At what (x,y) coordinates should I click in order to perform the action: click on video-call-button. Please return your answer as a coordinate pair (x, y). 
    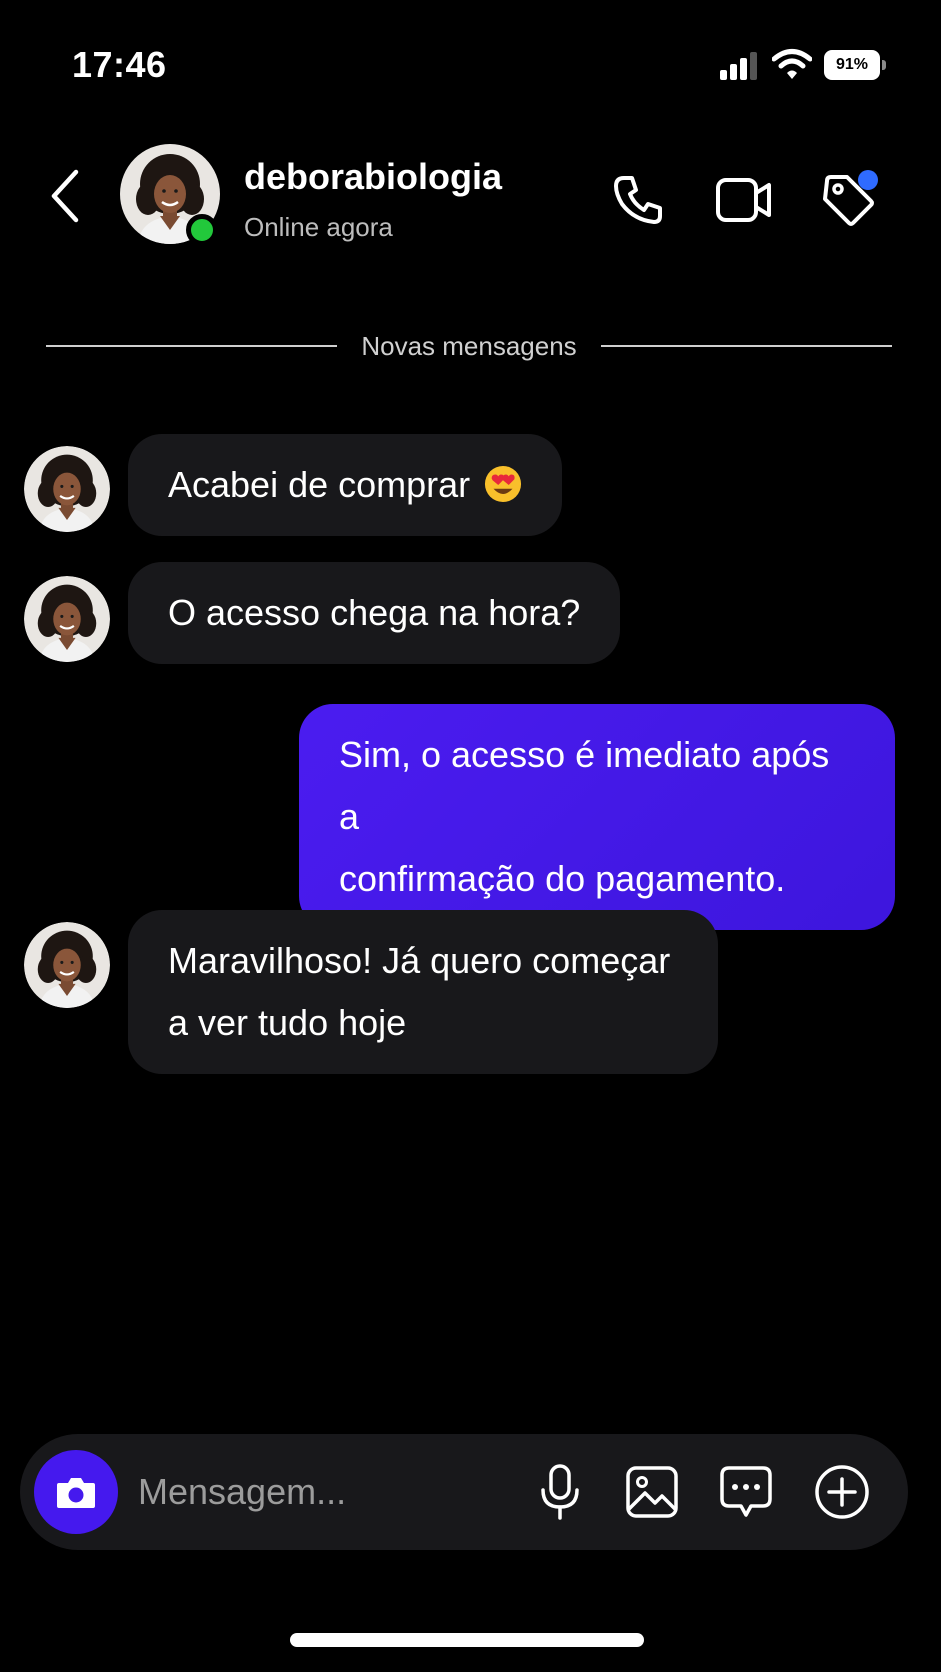
    Looking at the image, I should click on (744, 200).